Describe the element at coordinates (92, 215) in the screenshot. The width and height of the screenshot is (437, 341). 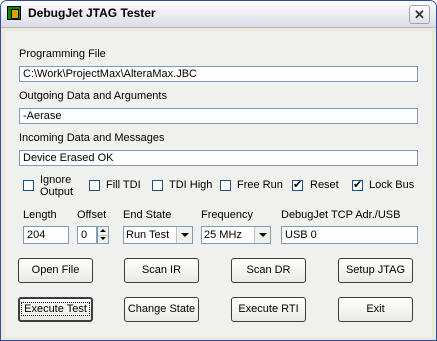
I see `offset-label: Offset` at that location.